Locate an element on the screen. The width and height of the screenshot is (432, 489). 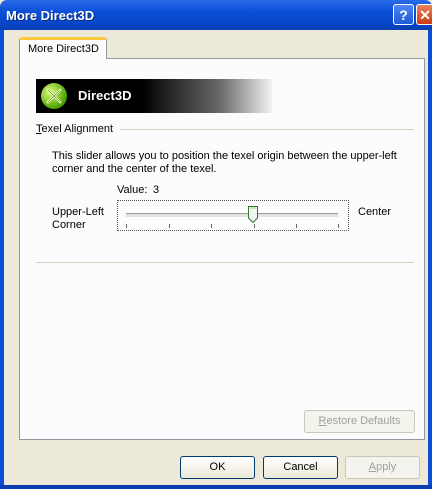
ok-button: OK is located at coordinates (217, 467).